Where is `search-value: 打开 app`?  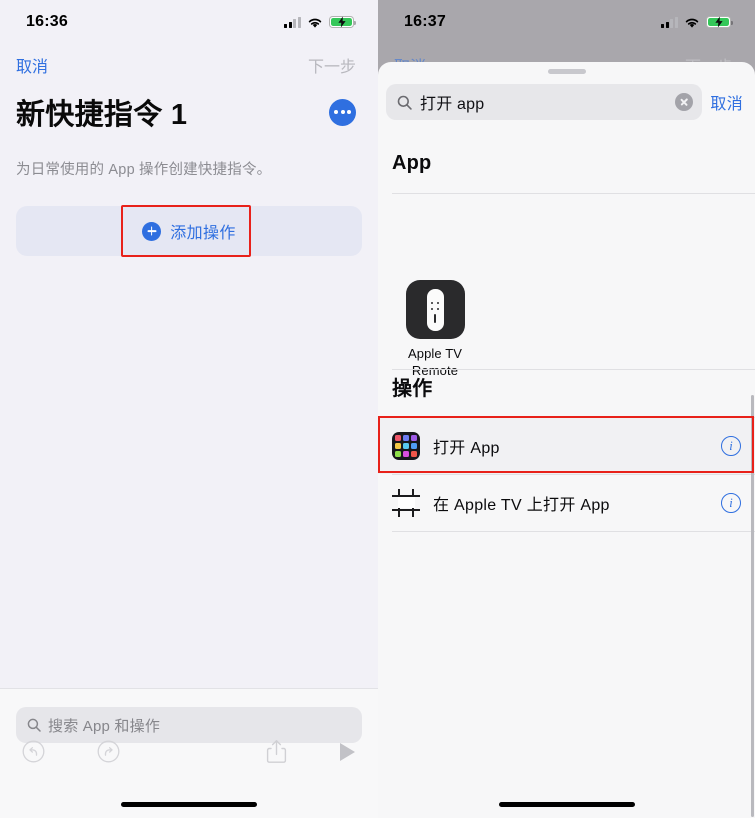 search-value: 打开 app is located at coordinates (452, 104).